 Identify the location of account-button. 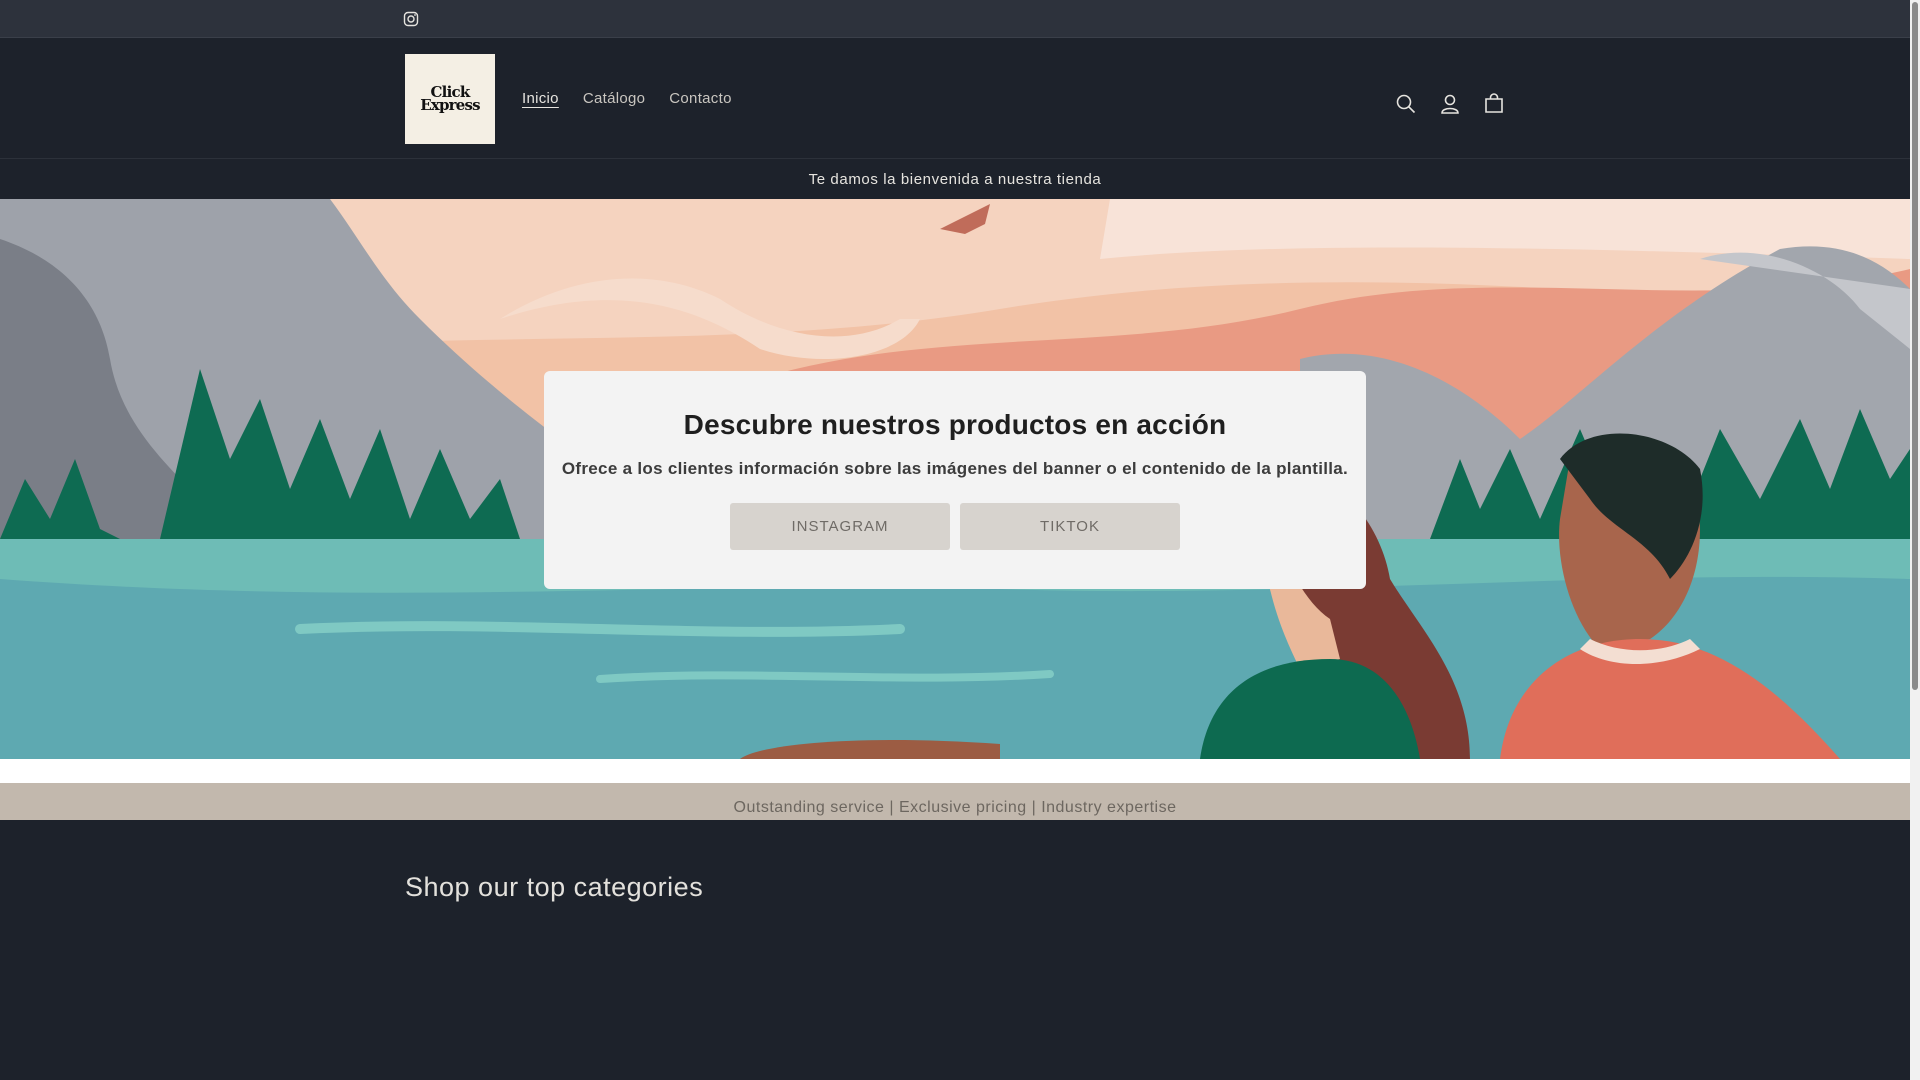
(1450, 104).